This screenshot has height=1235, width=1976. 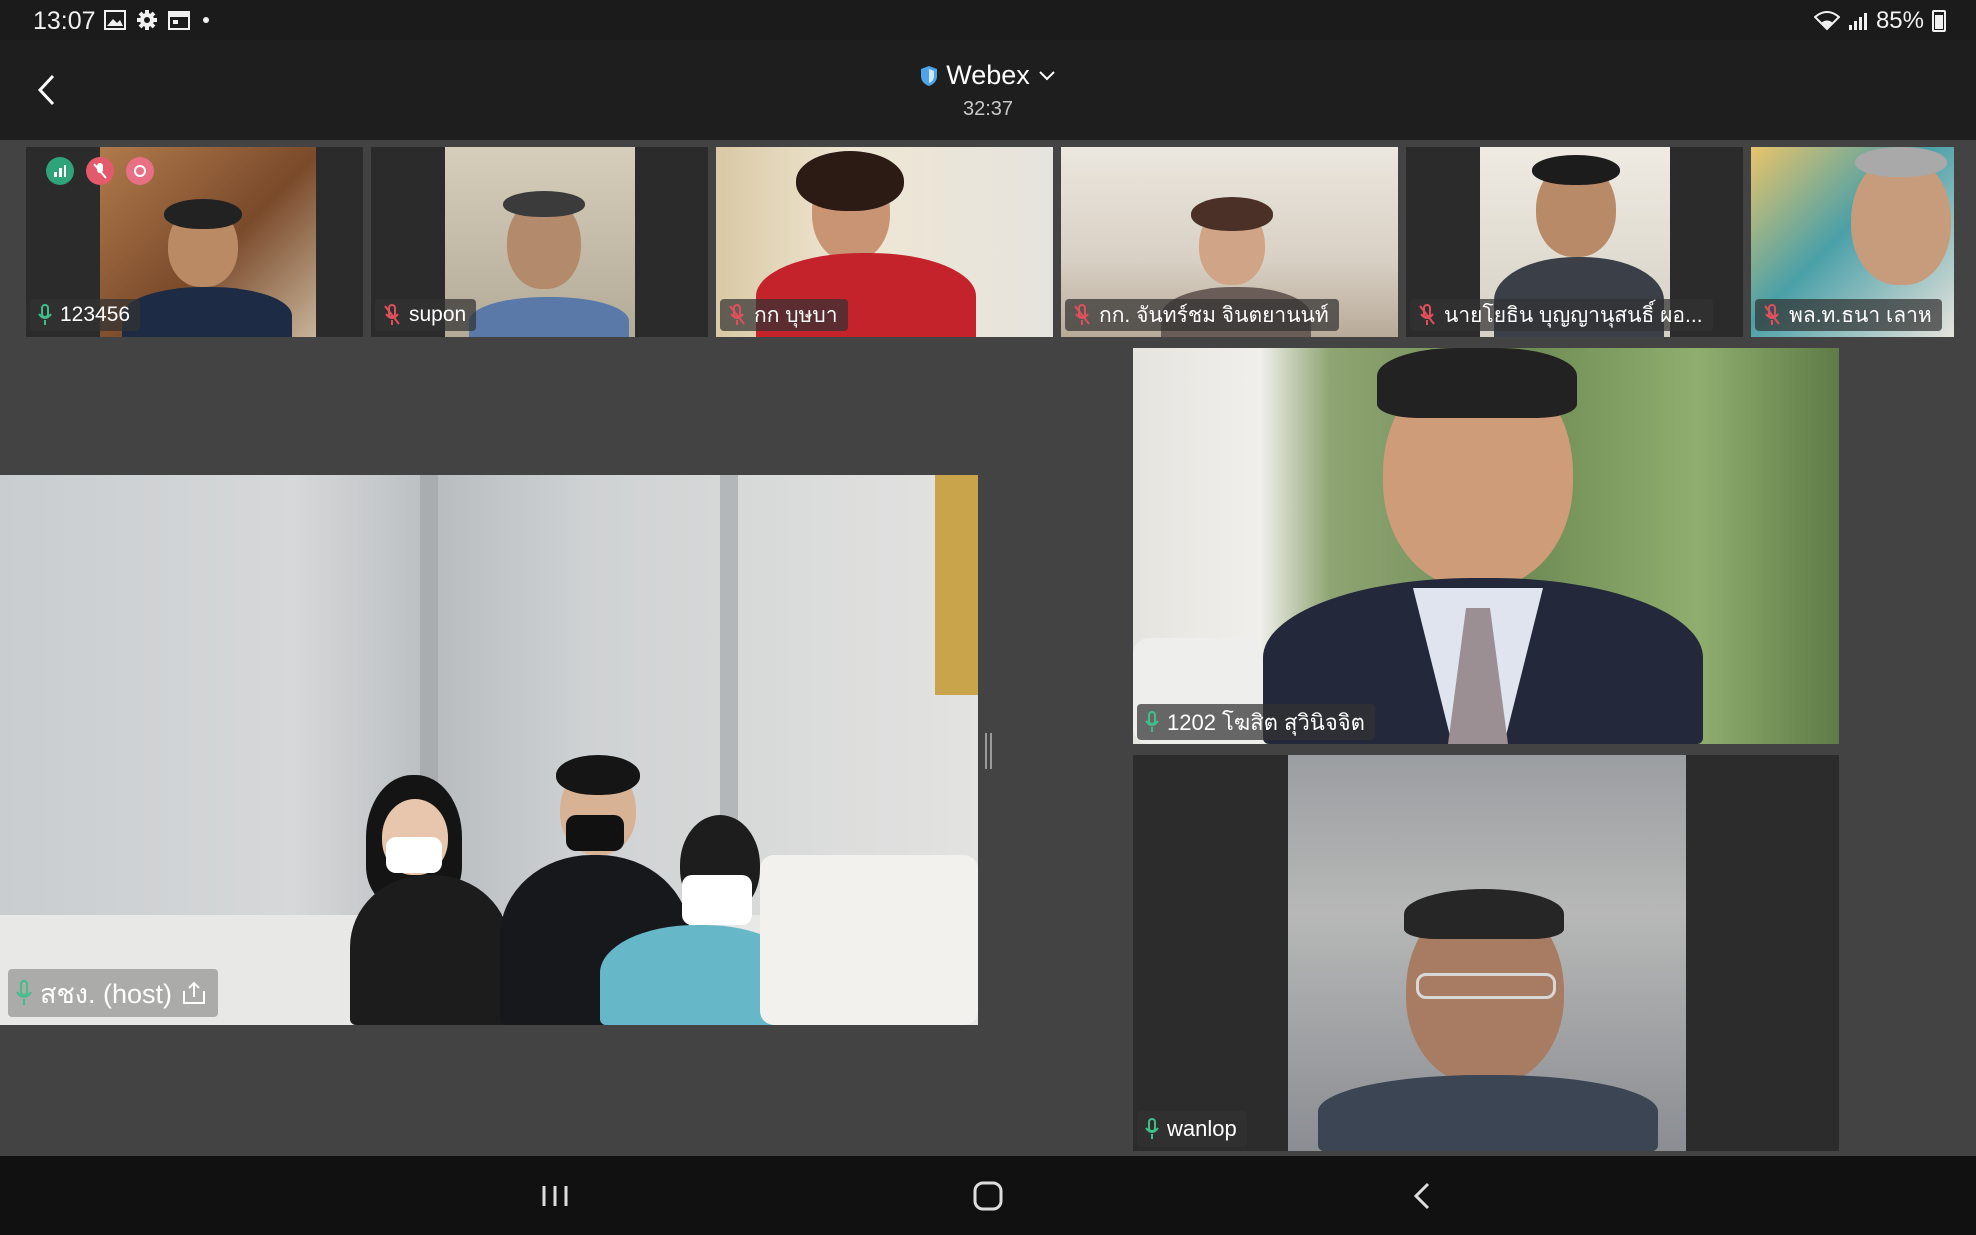 What do you see at coordinates (147, 20) in the screenshot?
I see `settings-icon` at bounding box center [147, 20].